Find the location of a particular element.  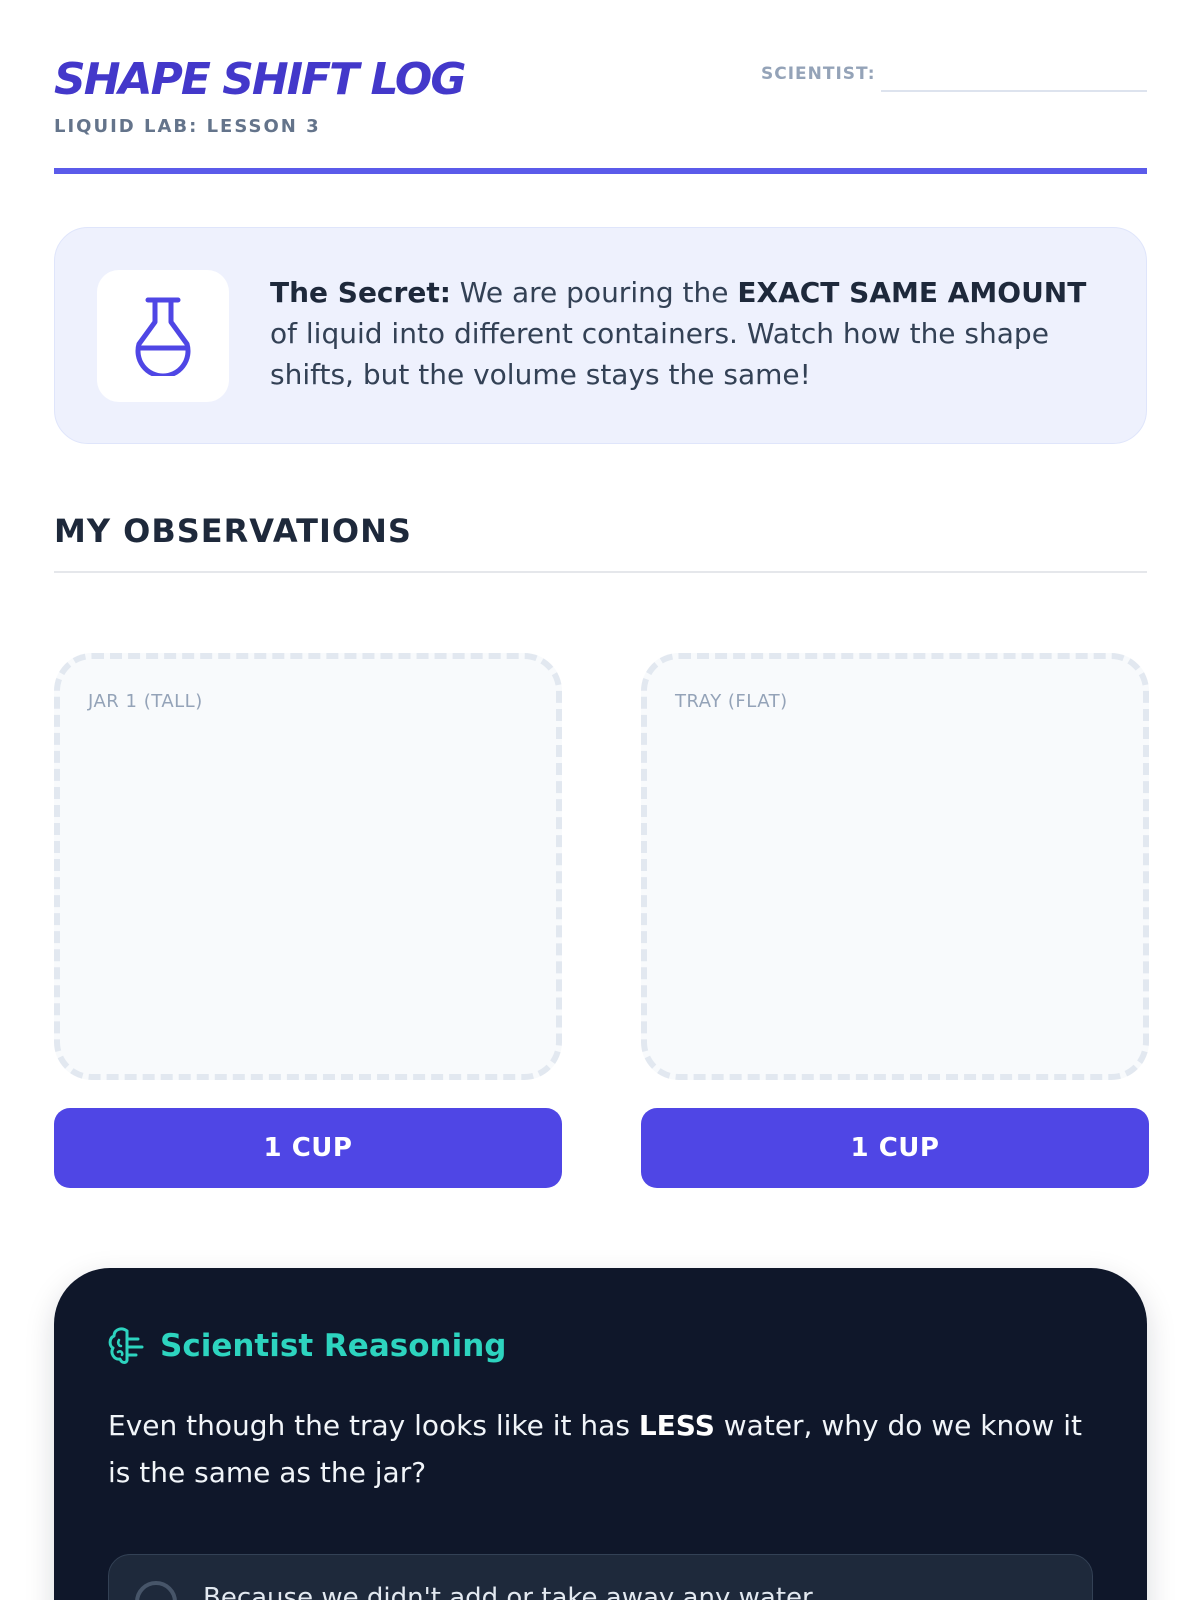

tray-drawing-area: TRAY (FLAT) is located at coordinates (895, 866).